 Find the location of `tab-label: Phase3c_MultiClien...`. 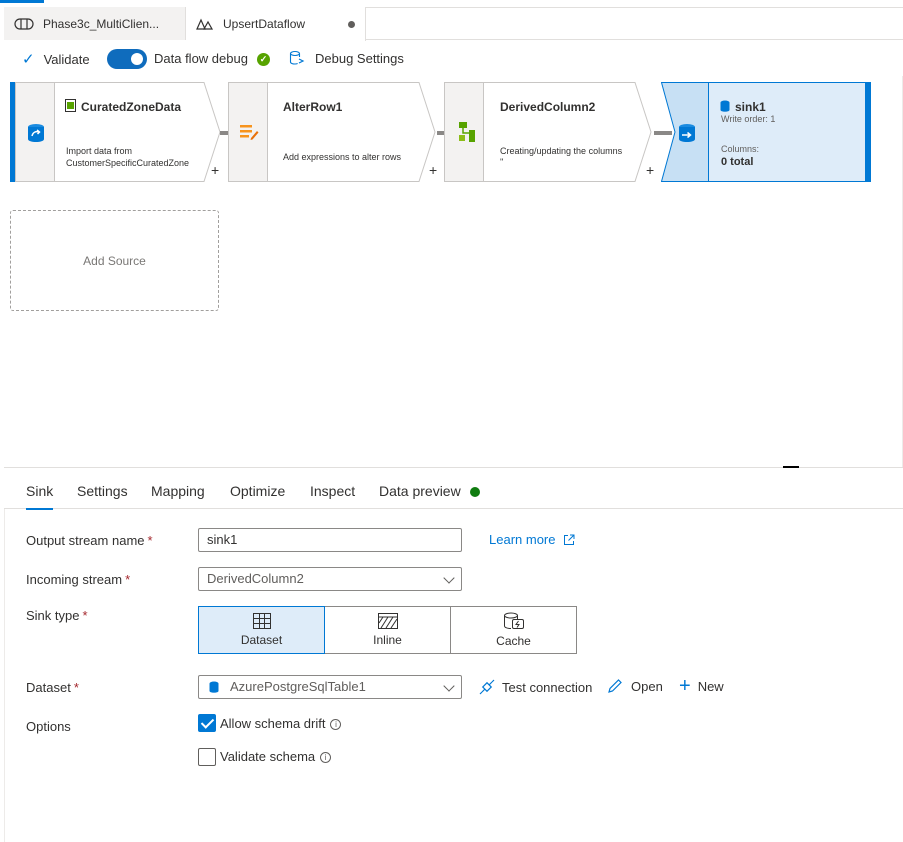

tab-label: Phase3c_MultiClien... is located at coordinates (101, 23).